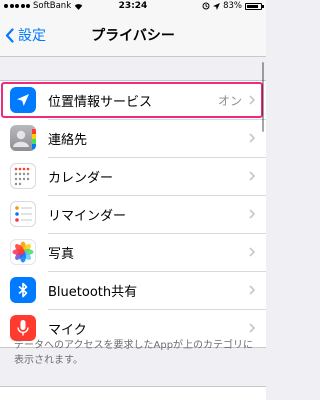 Image resolution: width=320 pixels, height=400 pixels. What do you see at coordinates (87, 216) in the screenshot?
I see `row-label: リマインダー` at bounding box center [87, 216].